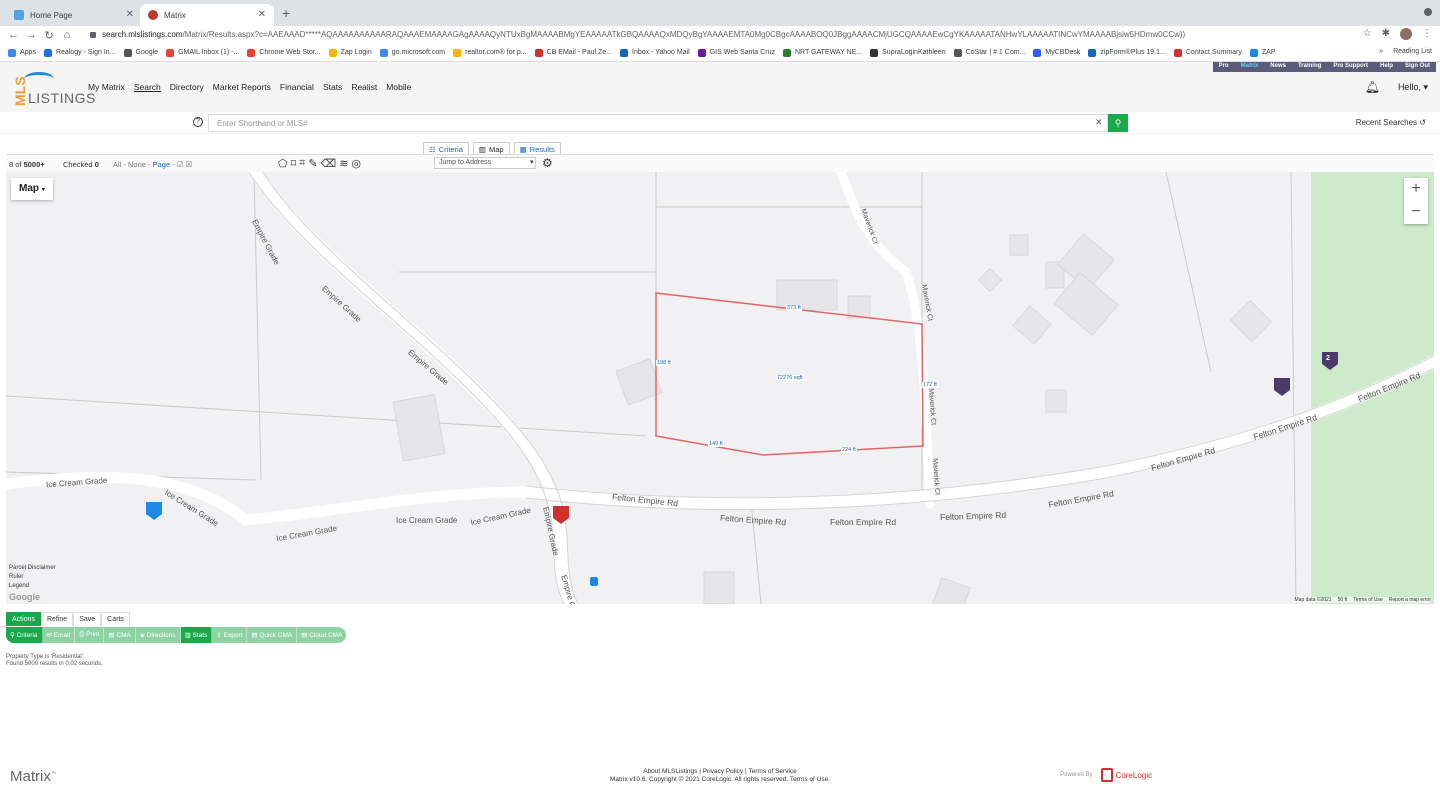 The height and width of the screenshot is (810, 1440). What do you see at coordinates (1413, 87) in the screenshot?
I see `user-menu: Hello, ▾` at bounding box center [1413, 87].